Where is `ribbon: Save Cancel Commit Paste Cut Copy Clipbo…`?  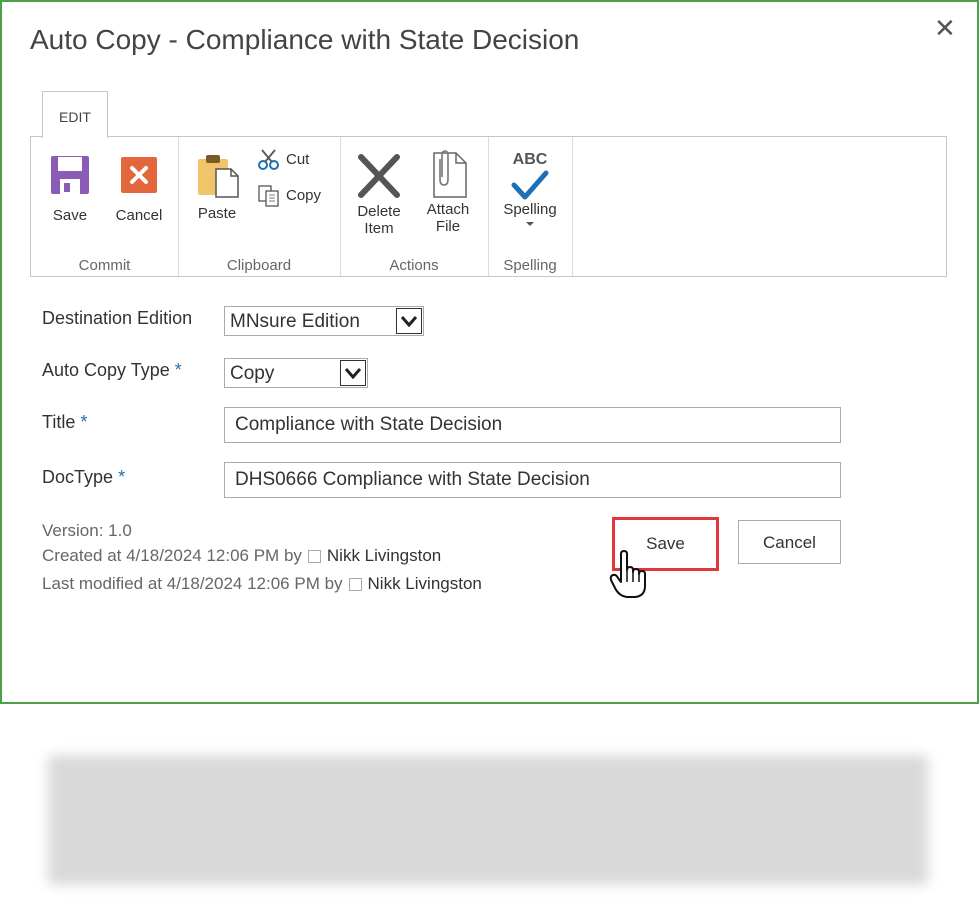
ribbon: Save Cancel Commit Paste Cut Copy Clipbo… is located at coordinates (488, 206).